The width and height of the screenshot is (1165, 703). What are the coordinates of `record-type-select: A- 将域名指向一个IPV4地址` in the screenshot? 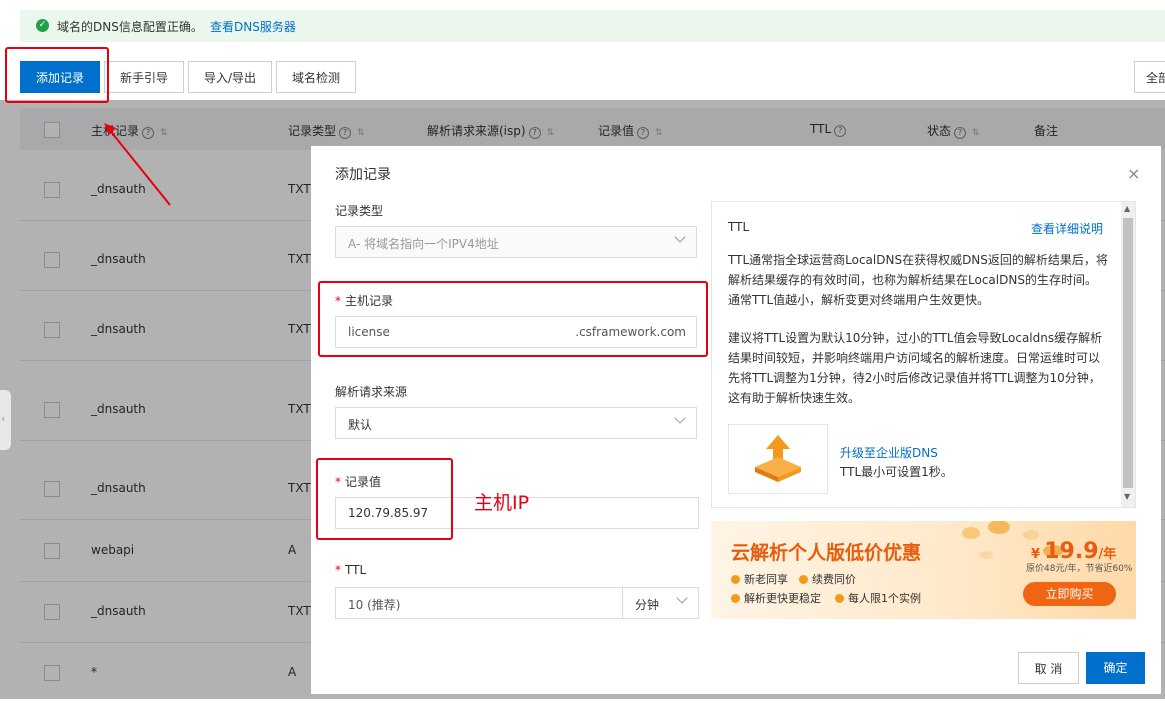 It's located at (516, 242).